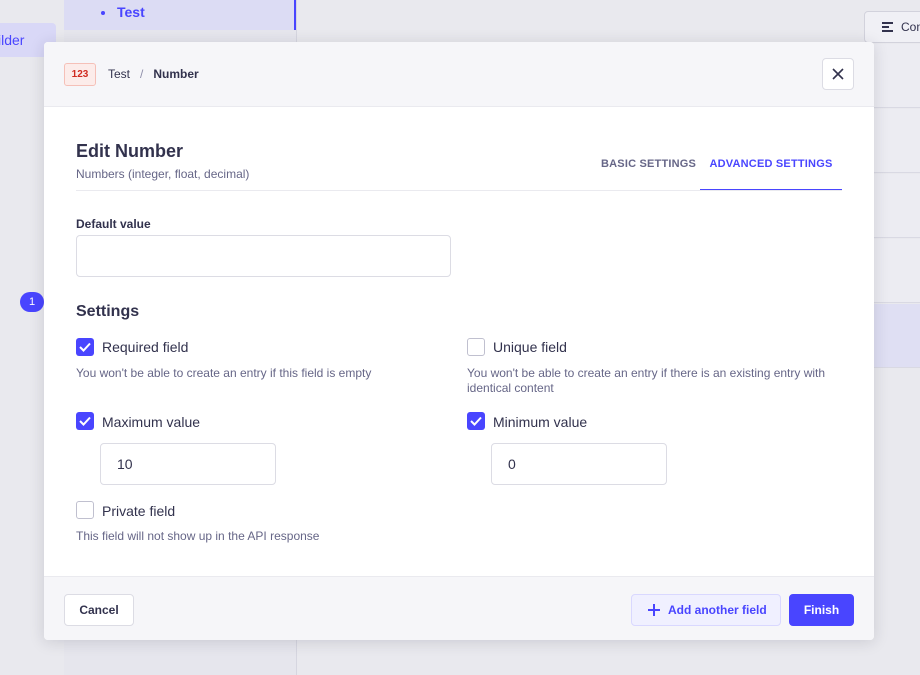  What do you see at coordinates (476, 347) in the screenshot?
I see `unique-field-checkbox` at bounding box center [476, 347].